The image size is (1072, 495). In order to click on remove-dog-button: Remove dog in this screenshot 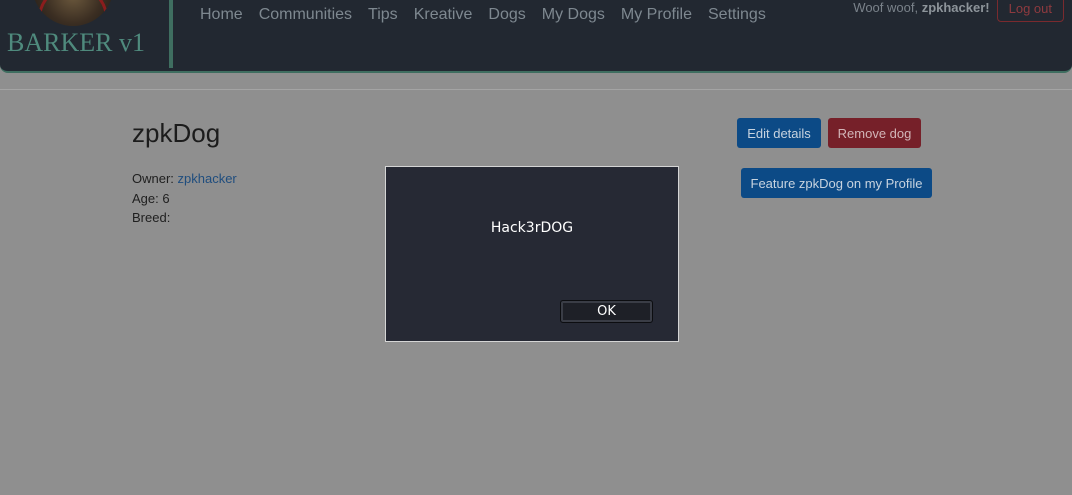, I will do `click(874, 133)`.